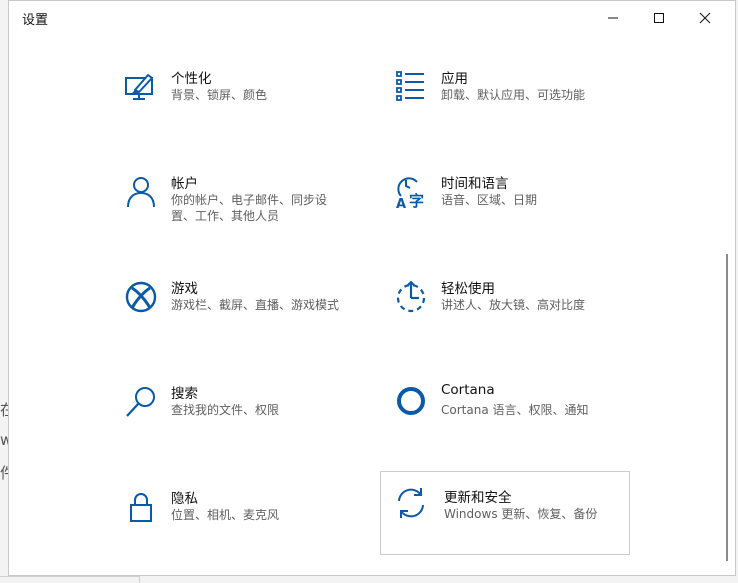 Image resolution: width=738 pixels, height=583 pixels. Describe the element at coordinates (727, 407) in the screenshot. I see `scrollbar-thumb` at that location.